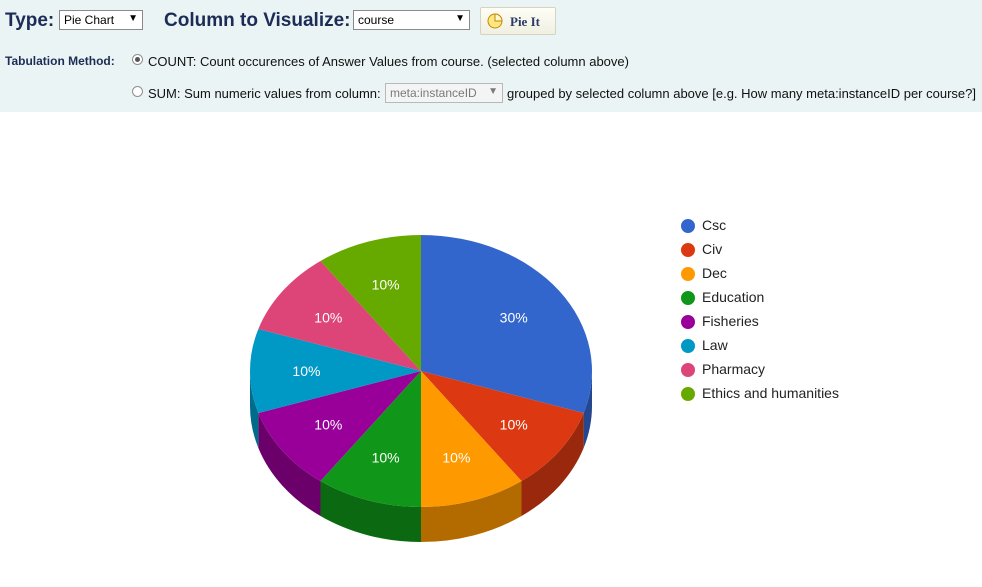 The image size is (982, 587). I want to click on legend-label: Law, so click(715, 345).